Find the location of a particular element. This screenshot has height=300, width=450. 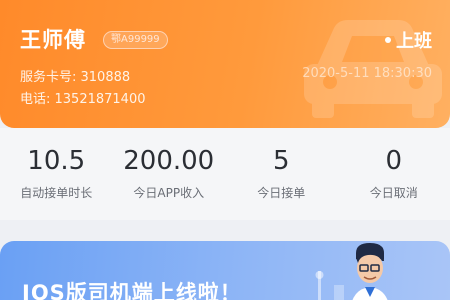

status-dot-icon is located at coordinates (388, 40).